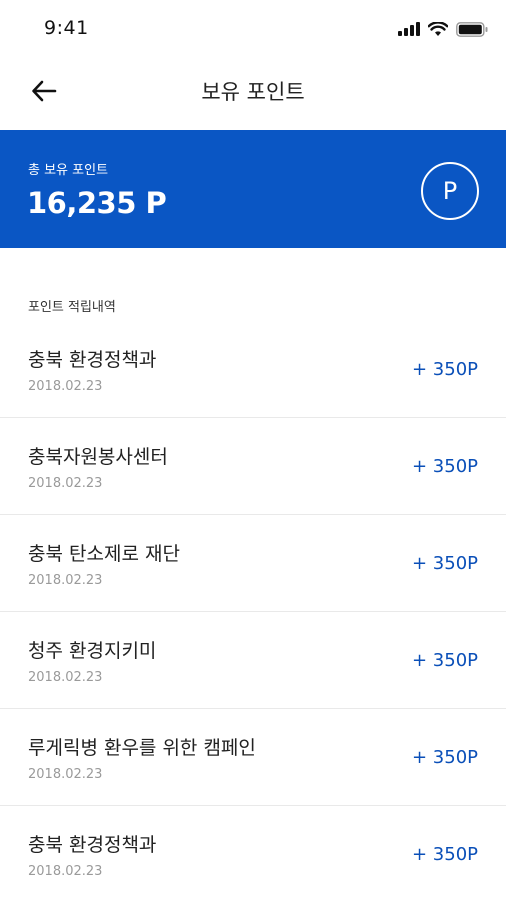 Image resolution: width=506 pixels, height=900 pixels. Describe the element at coordinates (438, 28) in the screenshot. I see `wifi-icon` at that location.